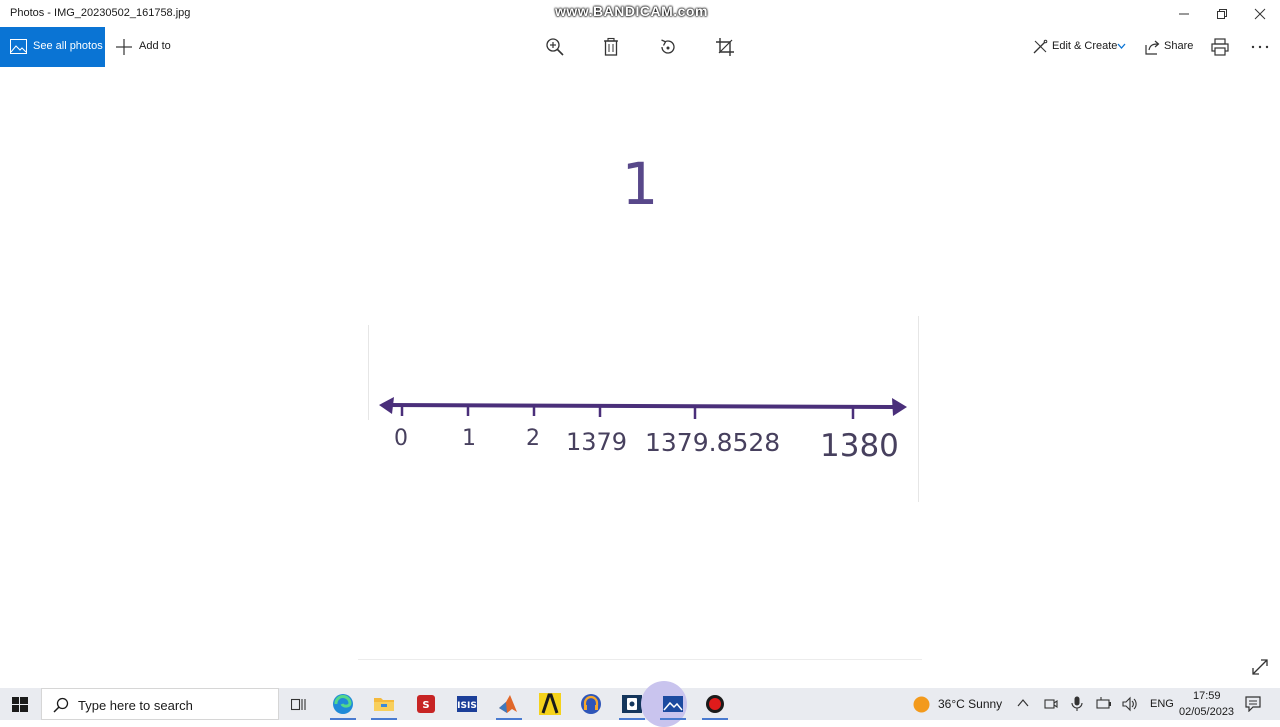  I want to click on svg-text: S, so click(425, 705).